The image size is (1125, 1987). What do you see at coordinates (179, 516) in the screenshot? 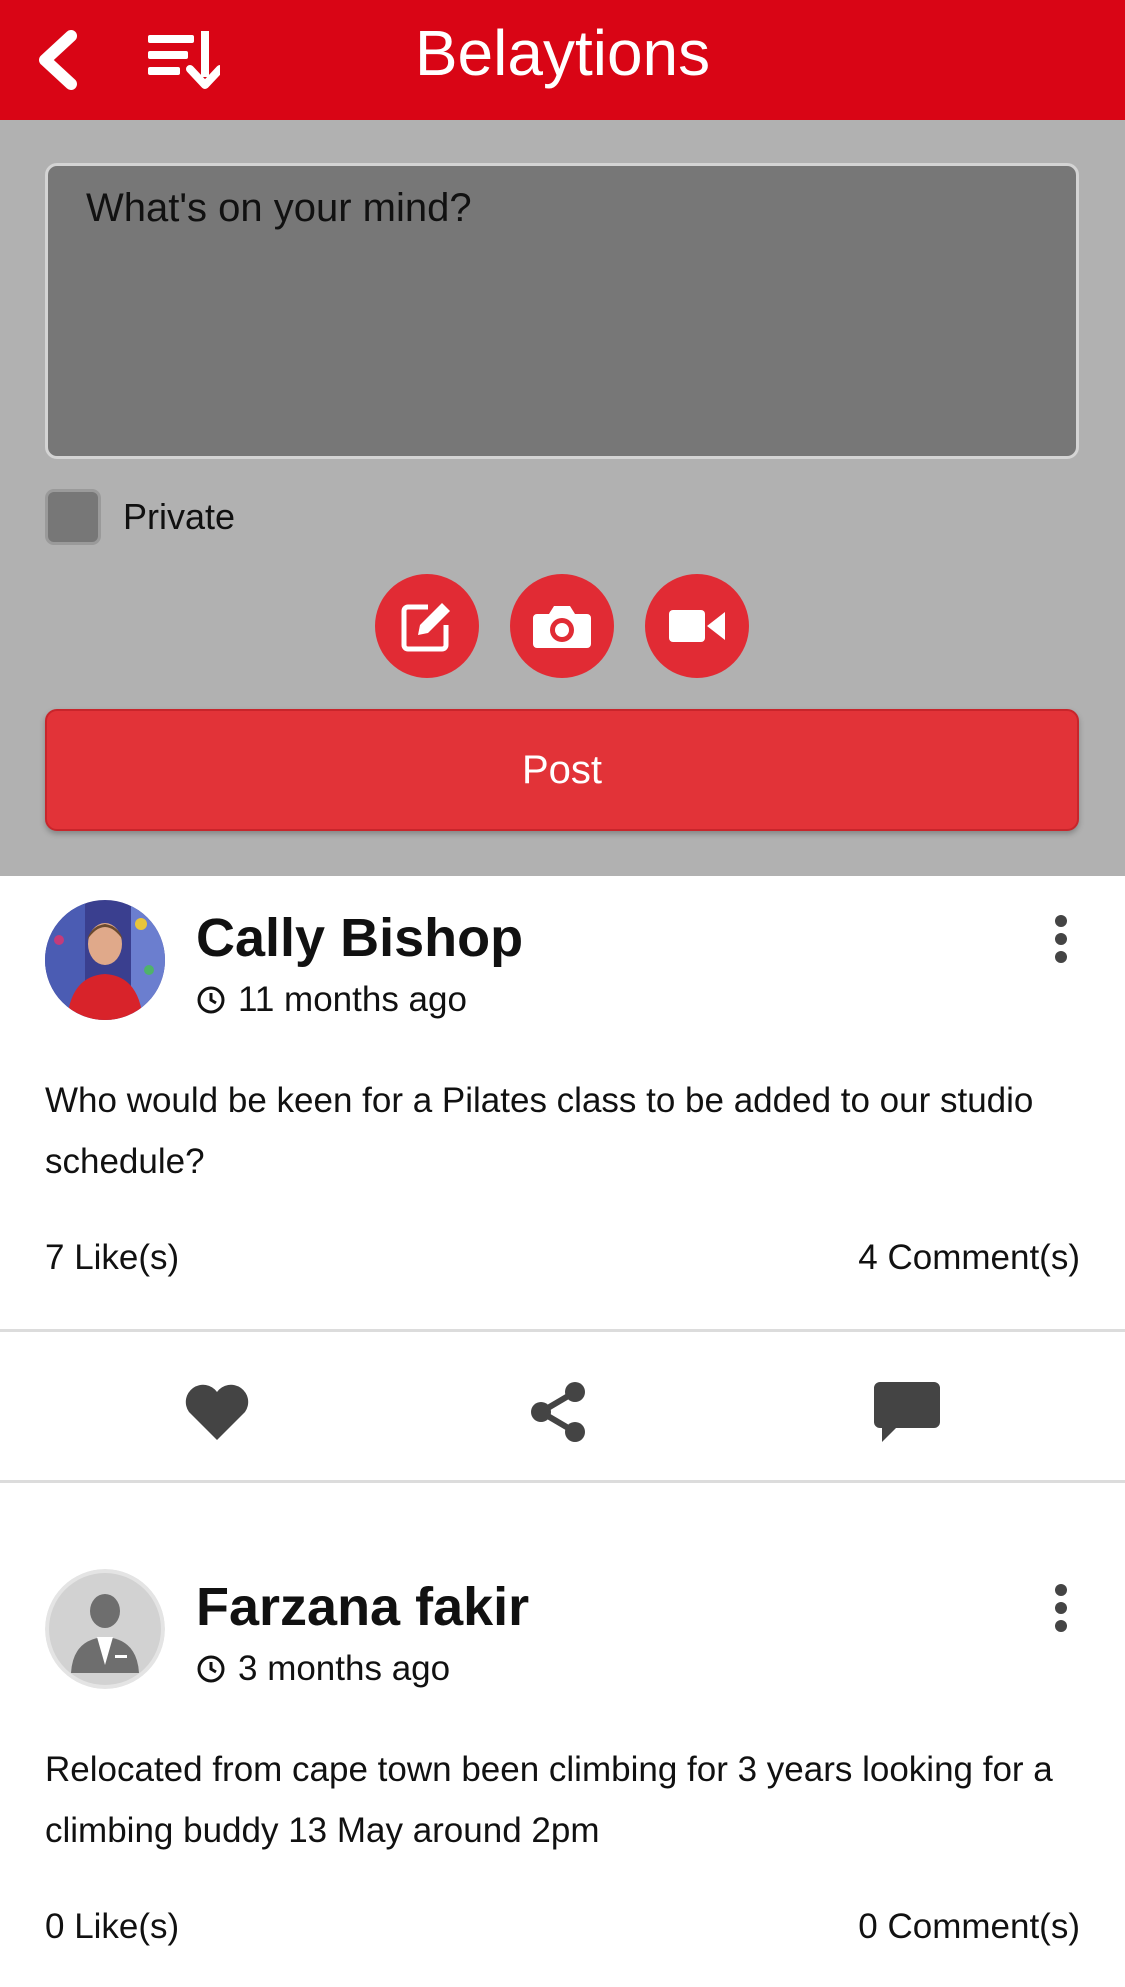
I see `private-label: Private` at bounding box center [179, 516].